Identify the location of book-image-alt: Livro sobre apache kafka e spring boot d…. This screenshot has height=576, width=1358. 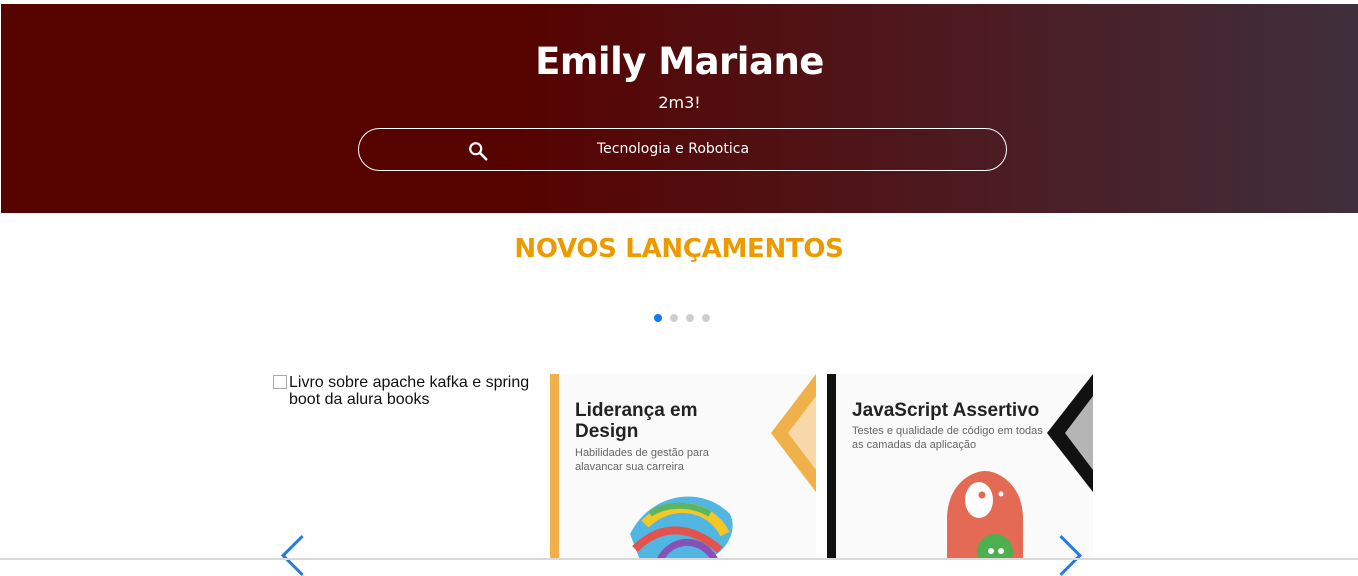
(409, 391).